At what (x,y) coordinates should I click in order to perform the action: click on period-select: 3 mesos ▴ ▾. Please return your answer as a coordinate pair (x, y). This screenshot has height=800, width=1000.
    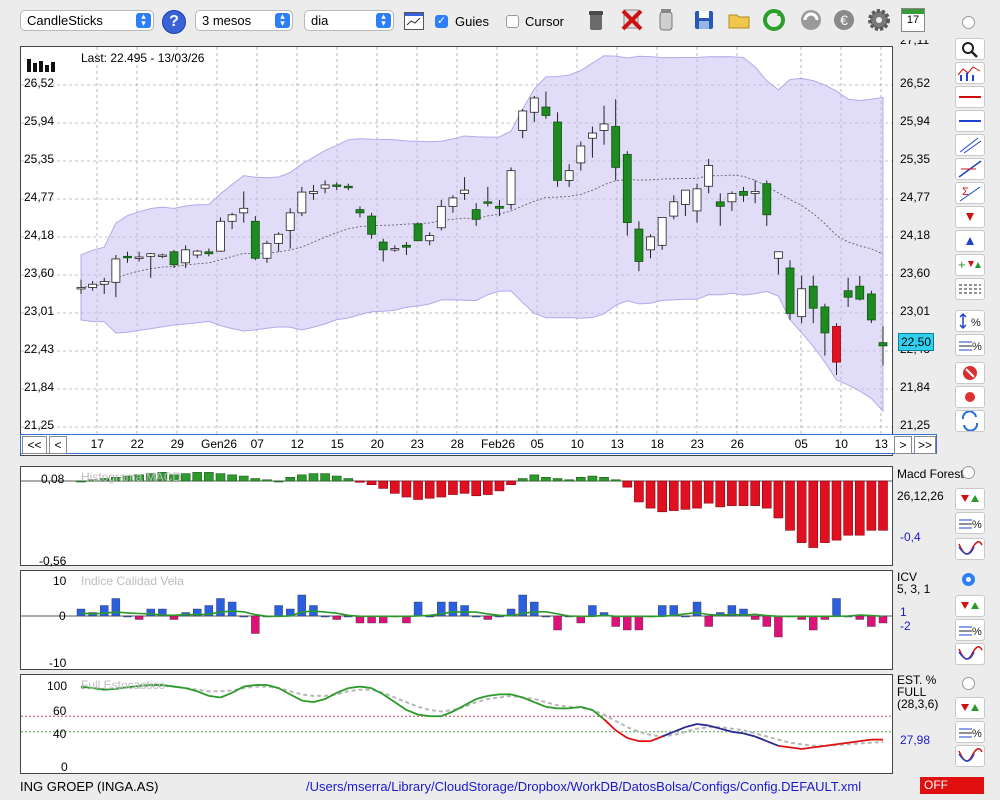
    Looking at the image, I should click on (244, 20).